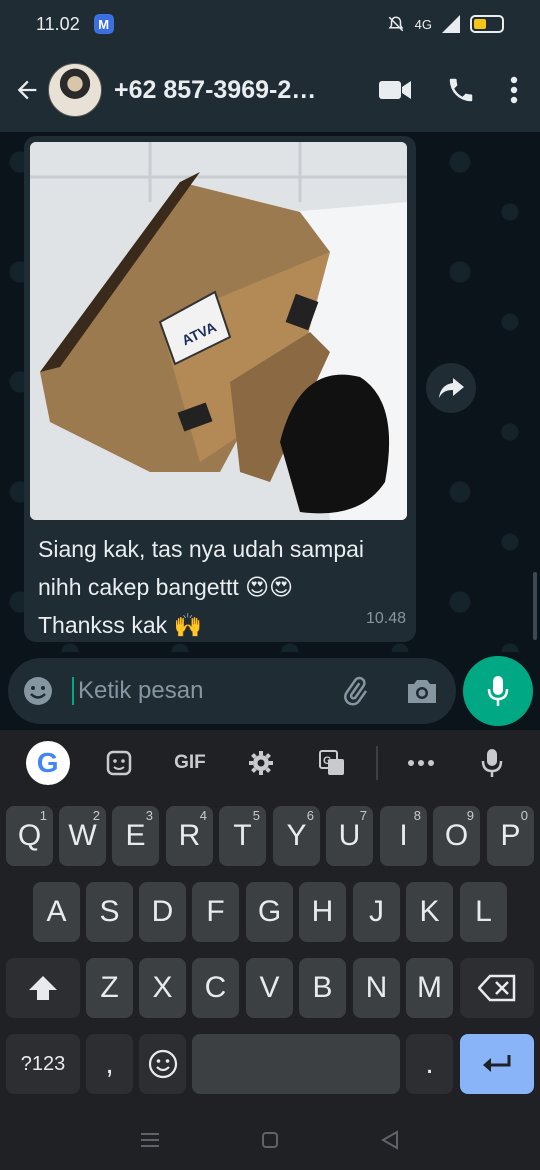 The height and width of the screenshot is (1170, 540). I want to click on chat-scrollbar, so click(535, 606).